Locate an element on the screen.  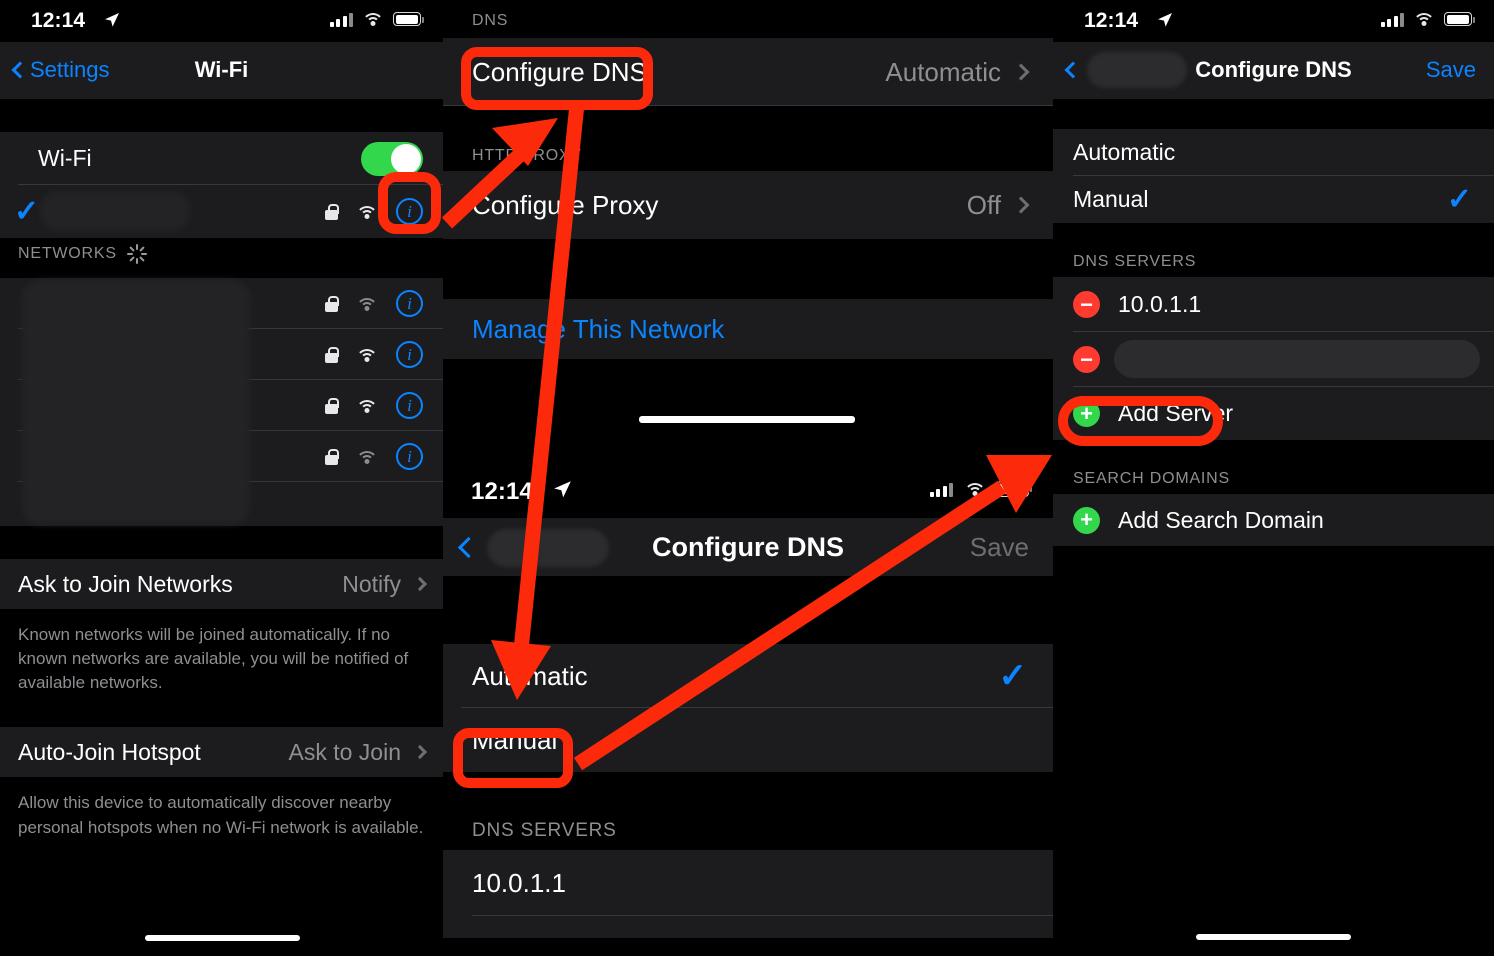
configure-proxy-row: Configure Proxy Off is located at coordinates (748, 205).